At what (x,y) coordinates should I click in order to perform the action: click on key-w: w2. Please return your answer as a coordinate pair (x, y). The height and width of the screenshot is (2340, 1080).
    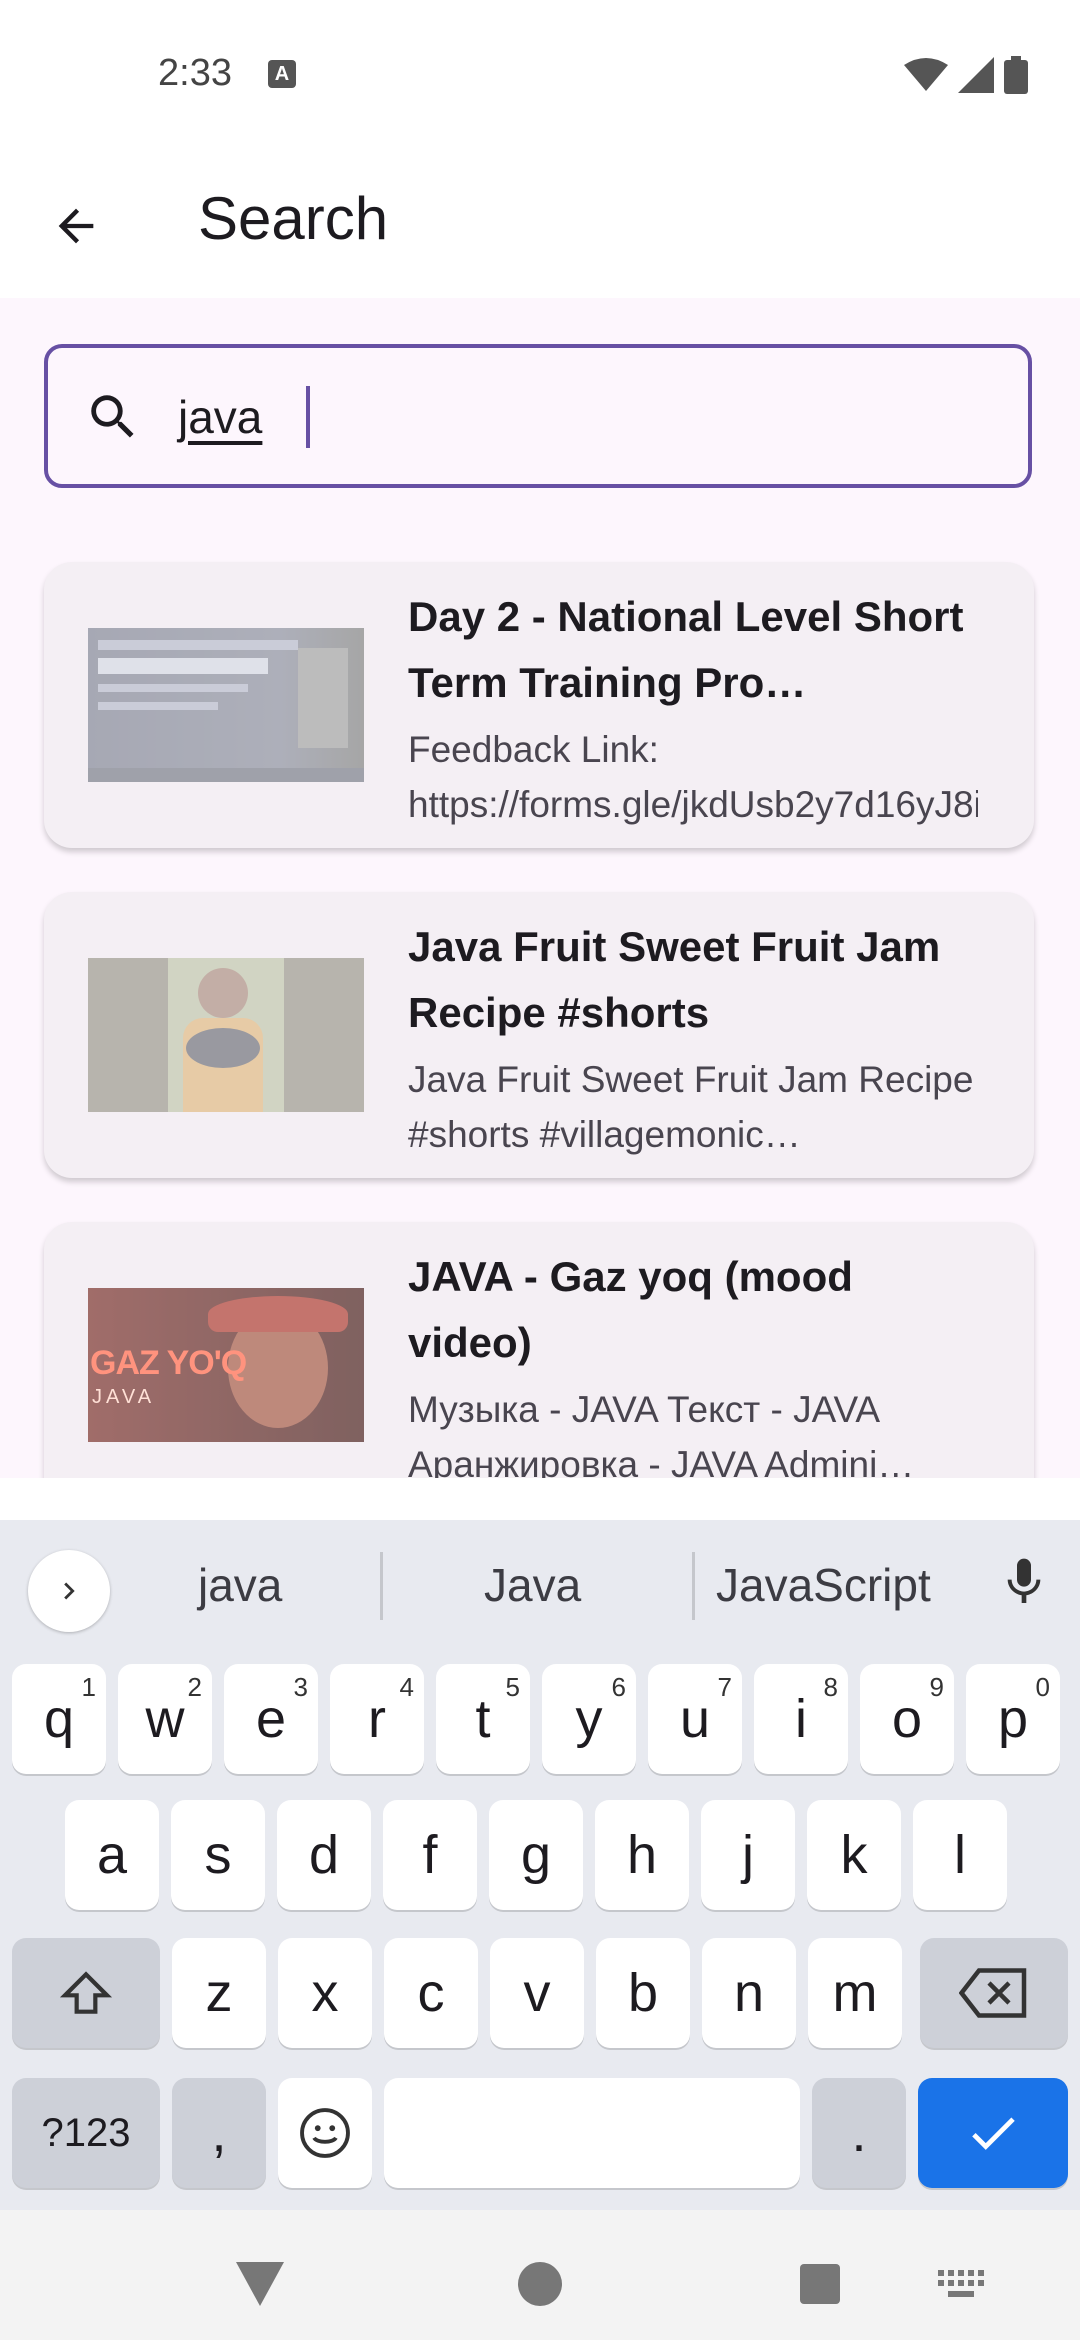
    Looking at the image, I should click on (165, 1719).